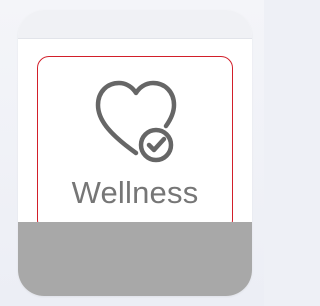  What do you see at coordinates (136, 121) in the screenshot?
I see `heart-check-icon` at bounding box center [136, 121].